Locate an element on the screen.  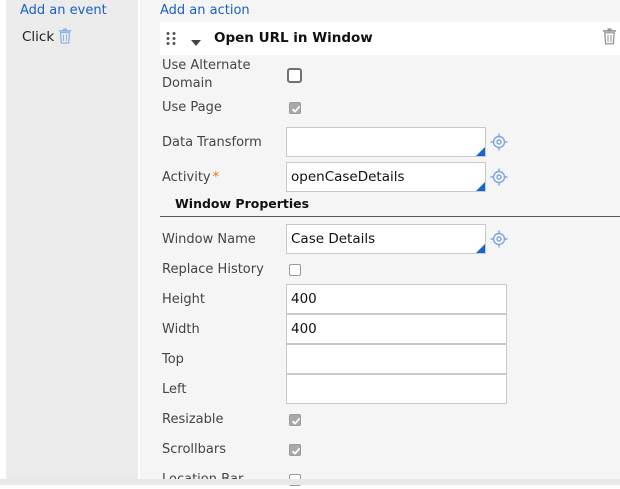
drag-handle-icon is located at coordinates (171, 38).